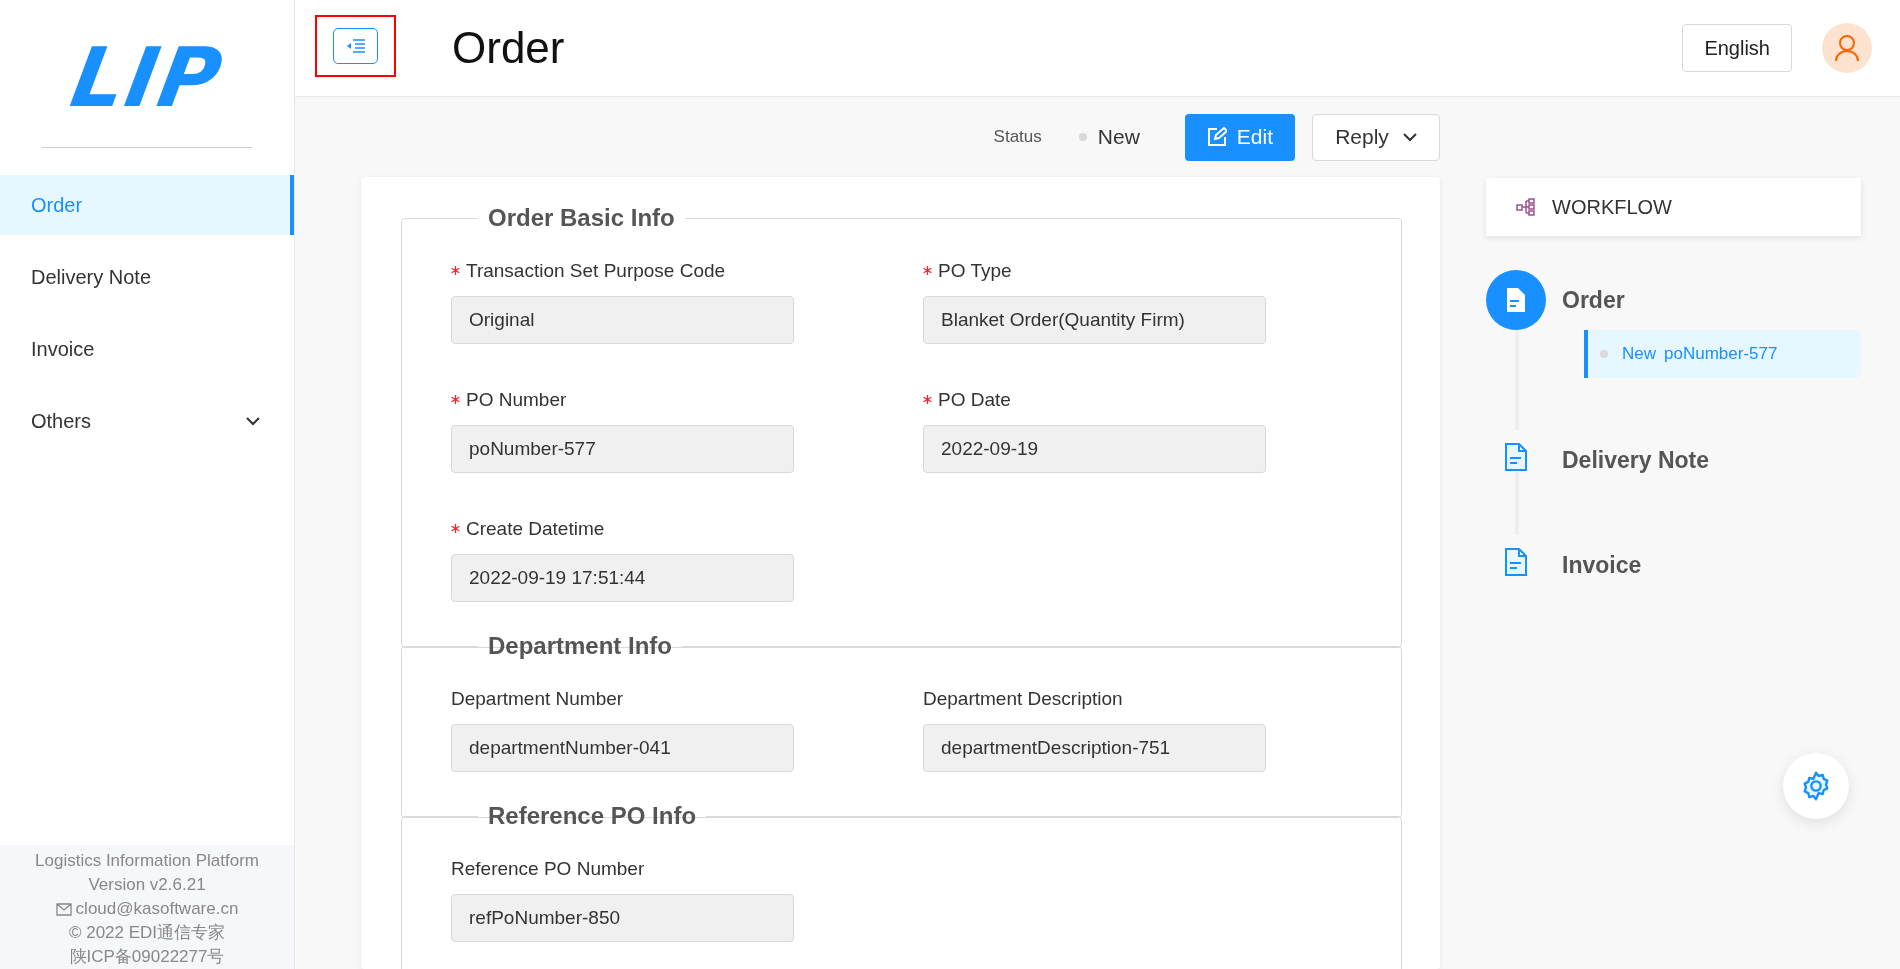 The height and width of the screenshot is (969, 1900). I want to click on menu-label: Others, so click(61, 421).